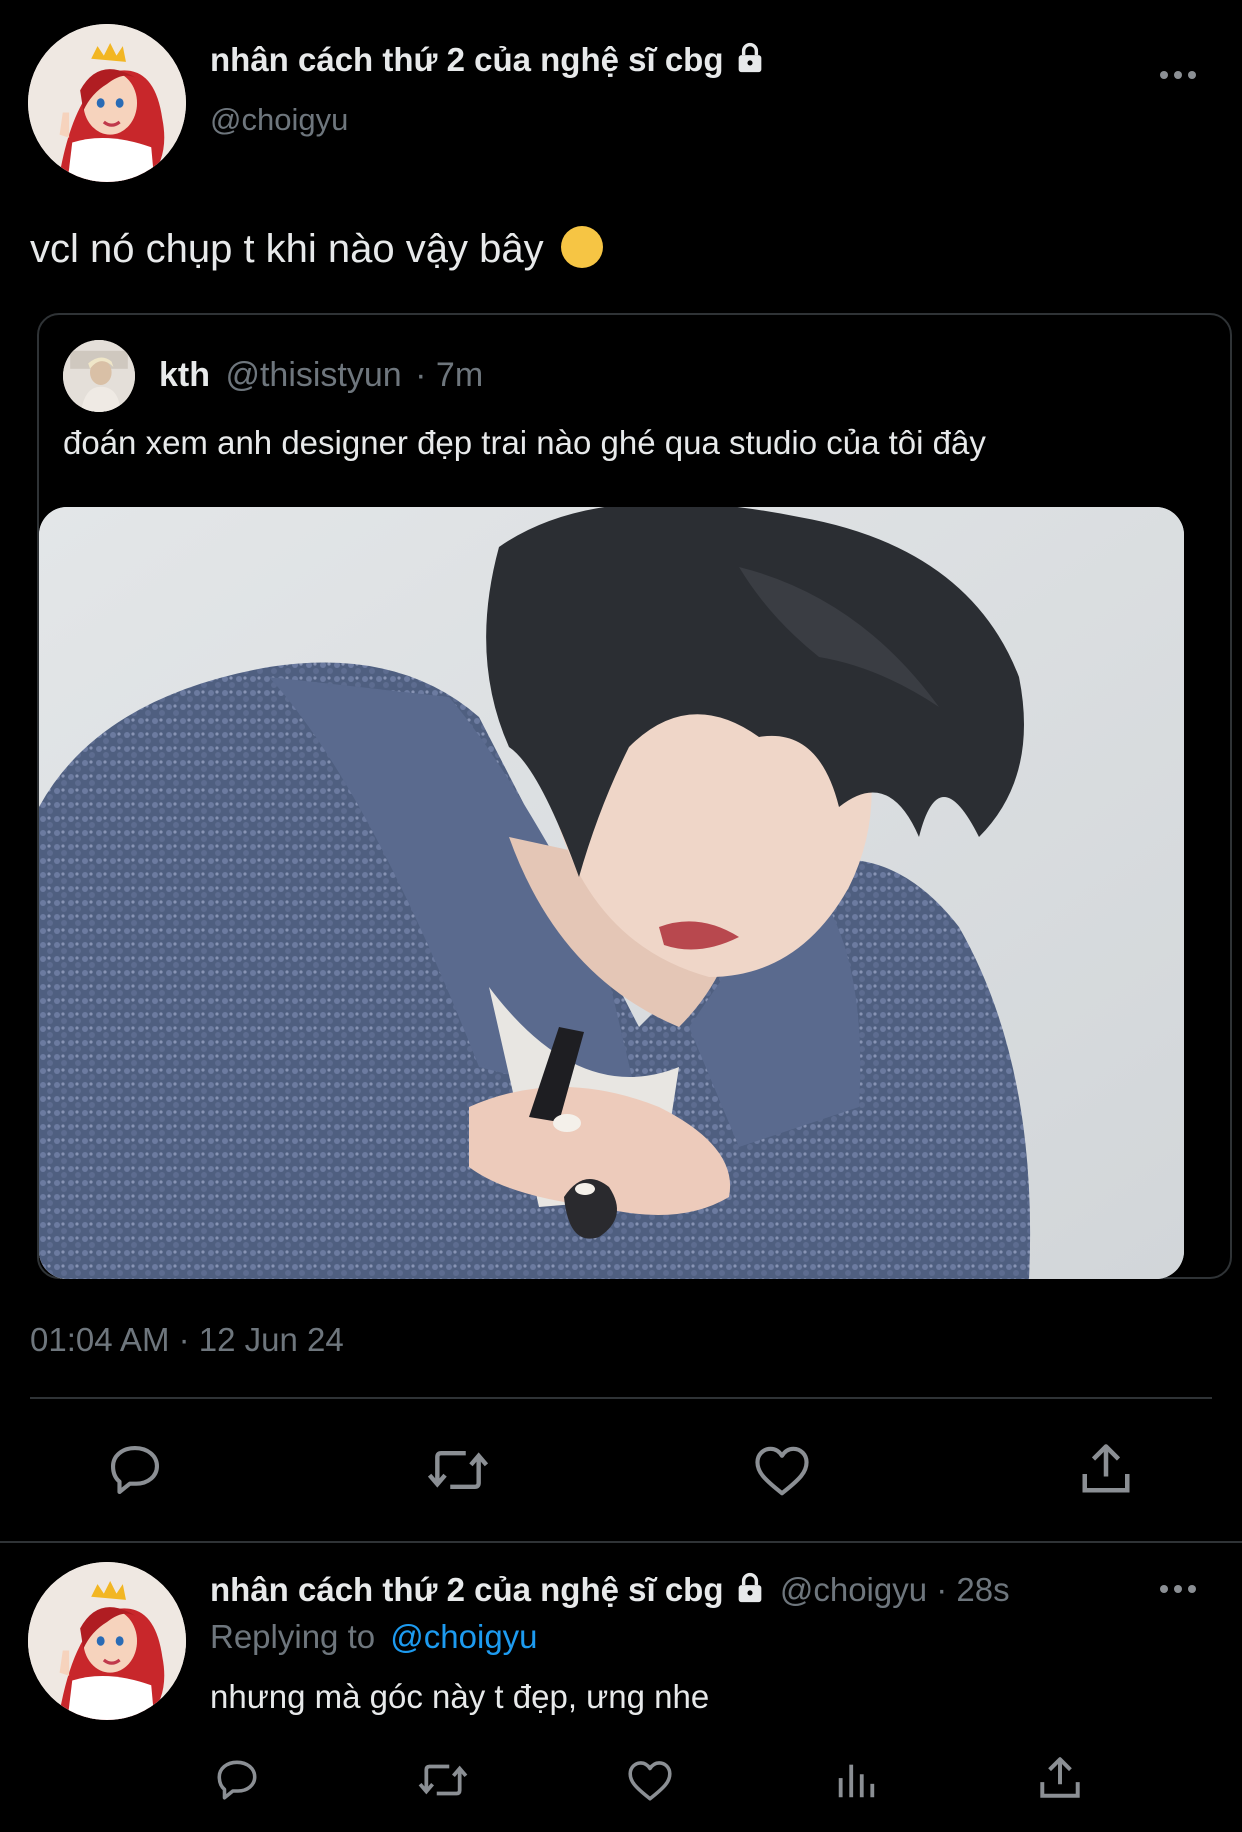 The height and width of the screenshot is (1832, 1242). Describe the element at coordinates (135, 1470) in the screenshot. I see `reply-icon` at that location.